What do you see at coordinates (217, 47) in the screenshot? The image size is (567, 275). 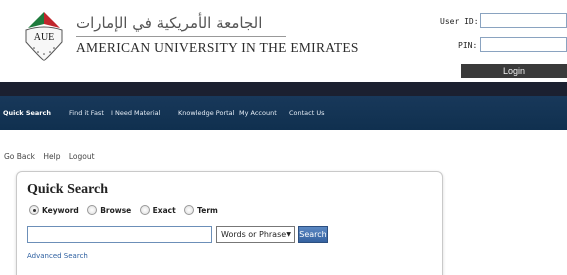 I see `english-university-name: AMERICAN UNIVERSITY IN THE EMIRATES` at bounding box center [217, 47].